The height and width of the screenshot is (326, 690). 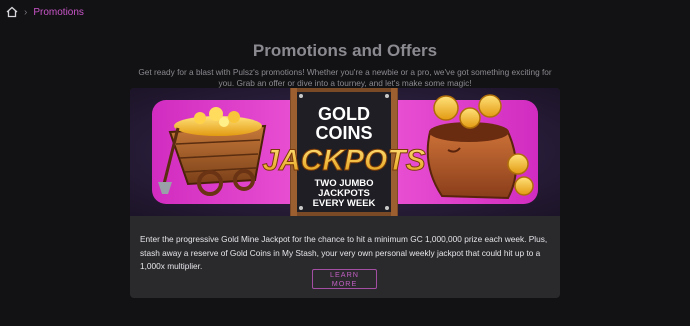 What do you see at coordinates (344, 114) in the screenshot?
I see `banner-line-gold: GOLD` at bounding box center [344, 114].